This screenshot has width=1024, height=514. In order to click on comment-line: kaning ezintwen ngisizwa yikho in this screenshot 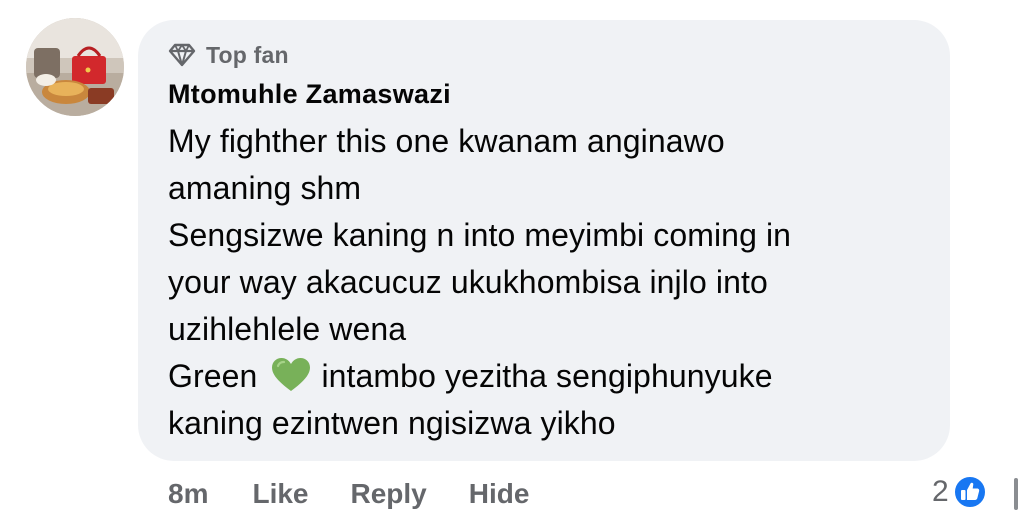, I will do `click(392, 423)`.